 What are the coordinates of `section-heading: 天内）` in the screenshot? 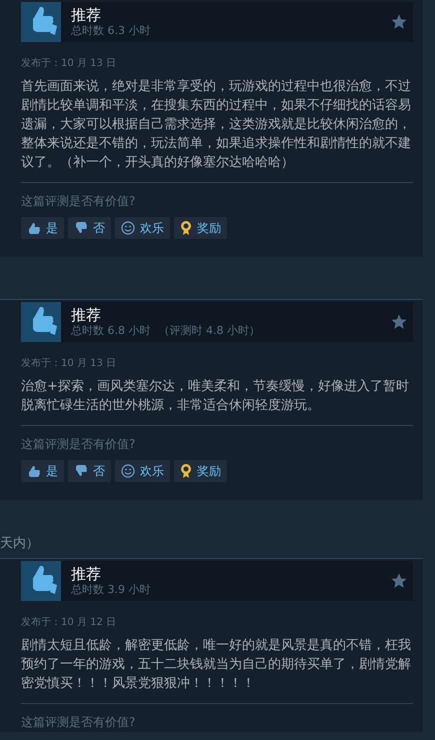 It's located at (20, 544).